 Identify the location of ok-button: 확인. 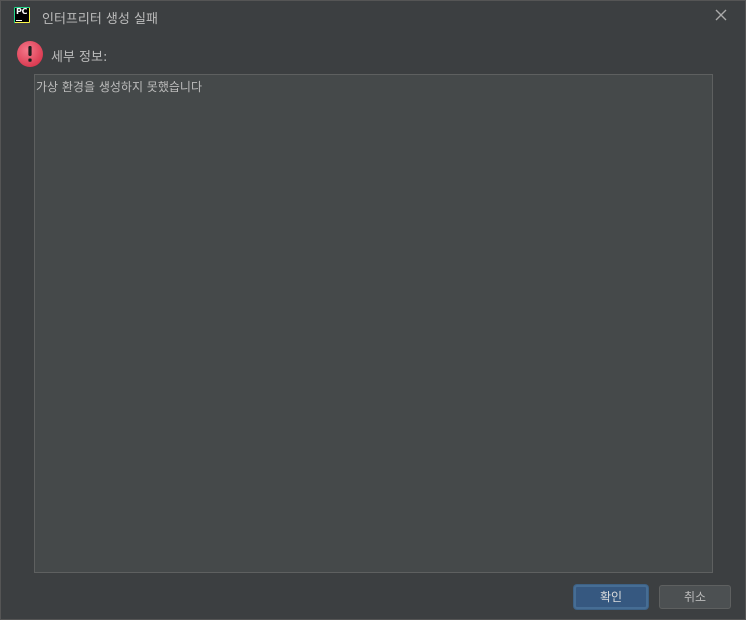
(611, 597).